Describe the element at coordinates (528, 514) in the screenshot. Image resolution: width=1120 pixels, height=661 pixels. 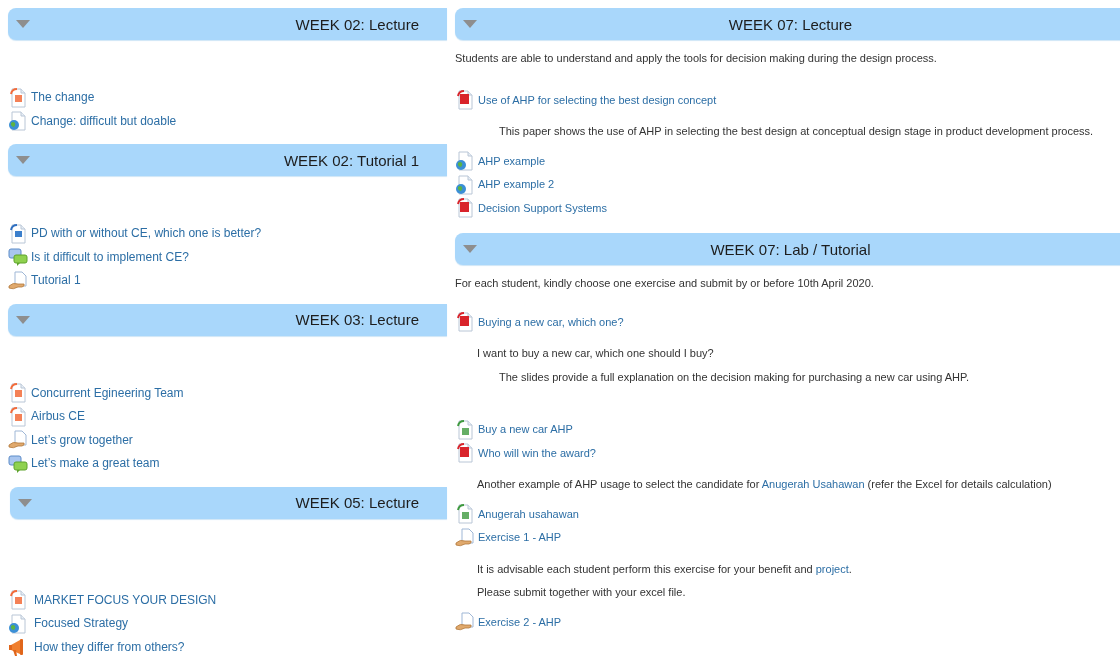
I see `activity-link: Anugerah usahawan` at that location.